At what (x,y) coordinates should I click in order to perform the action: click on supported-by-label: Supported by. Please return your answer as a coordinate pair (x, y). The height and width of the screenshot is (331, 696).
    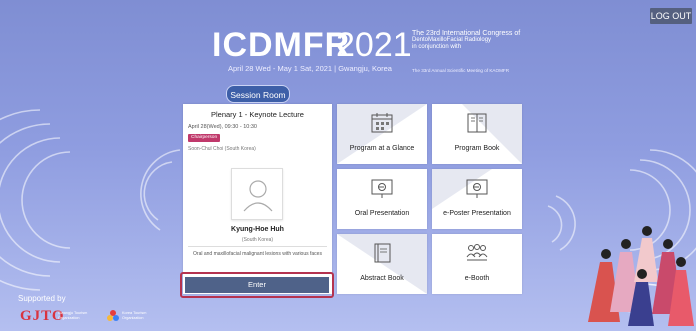
    Looking at the image, I should click on (42, 298).